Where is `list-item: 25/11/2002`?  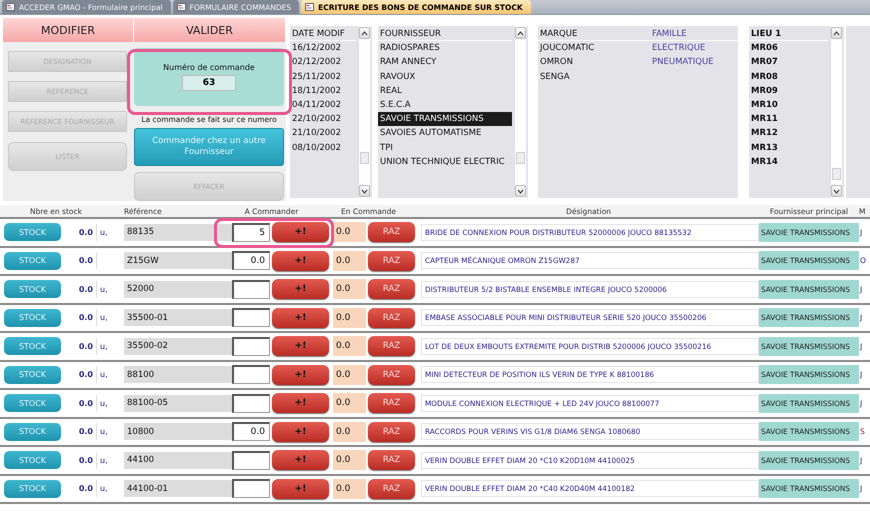
list-item: 25/11/2002 is located at coordinates (323, 77).